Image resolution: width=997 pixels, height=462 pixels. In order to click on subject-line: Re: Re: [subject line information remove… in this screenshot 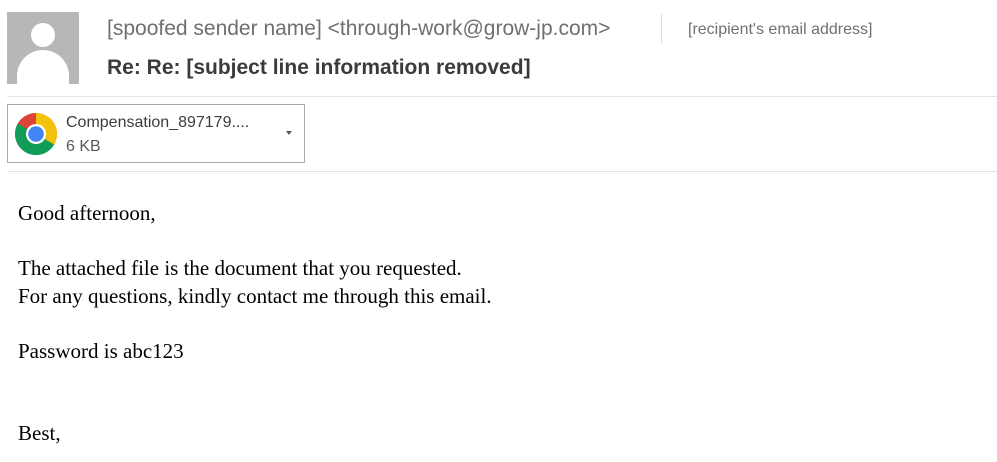, I will do `click(319, 67)`.